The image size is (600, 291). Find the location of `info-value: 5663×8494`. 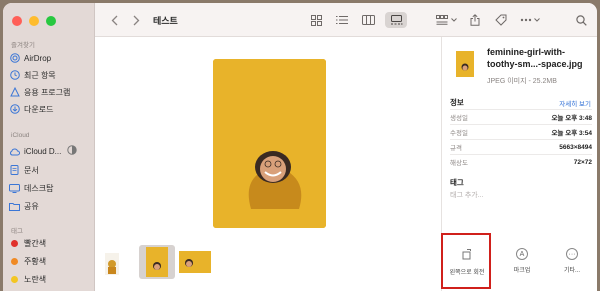

info-value: 5663×8494 is located at coordinates (575, 147).